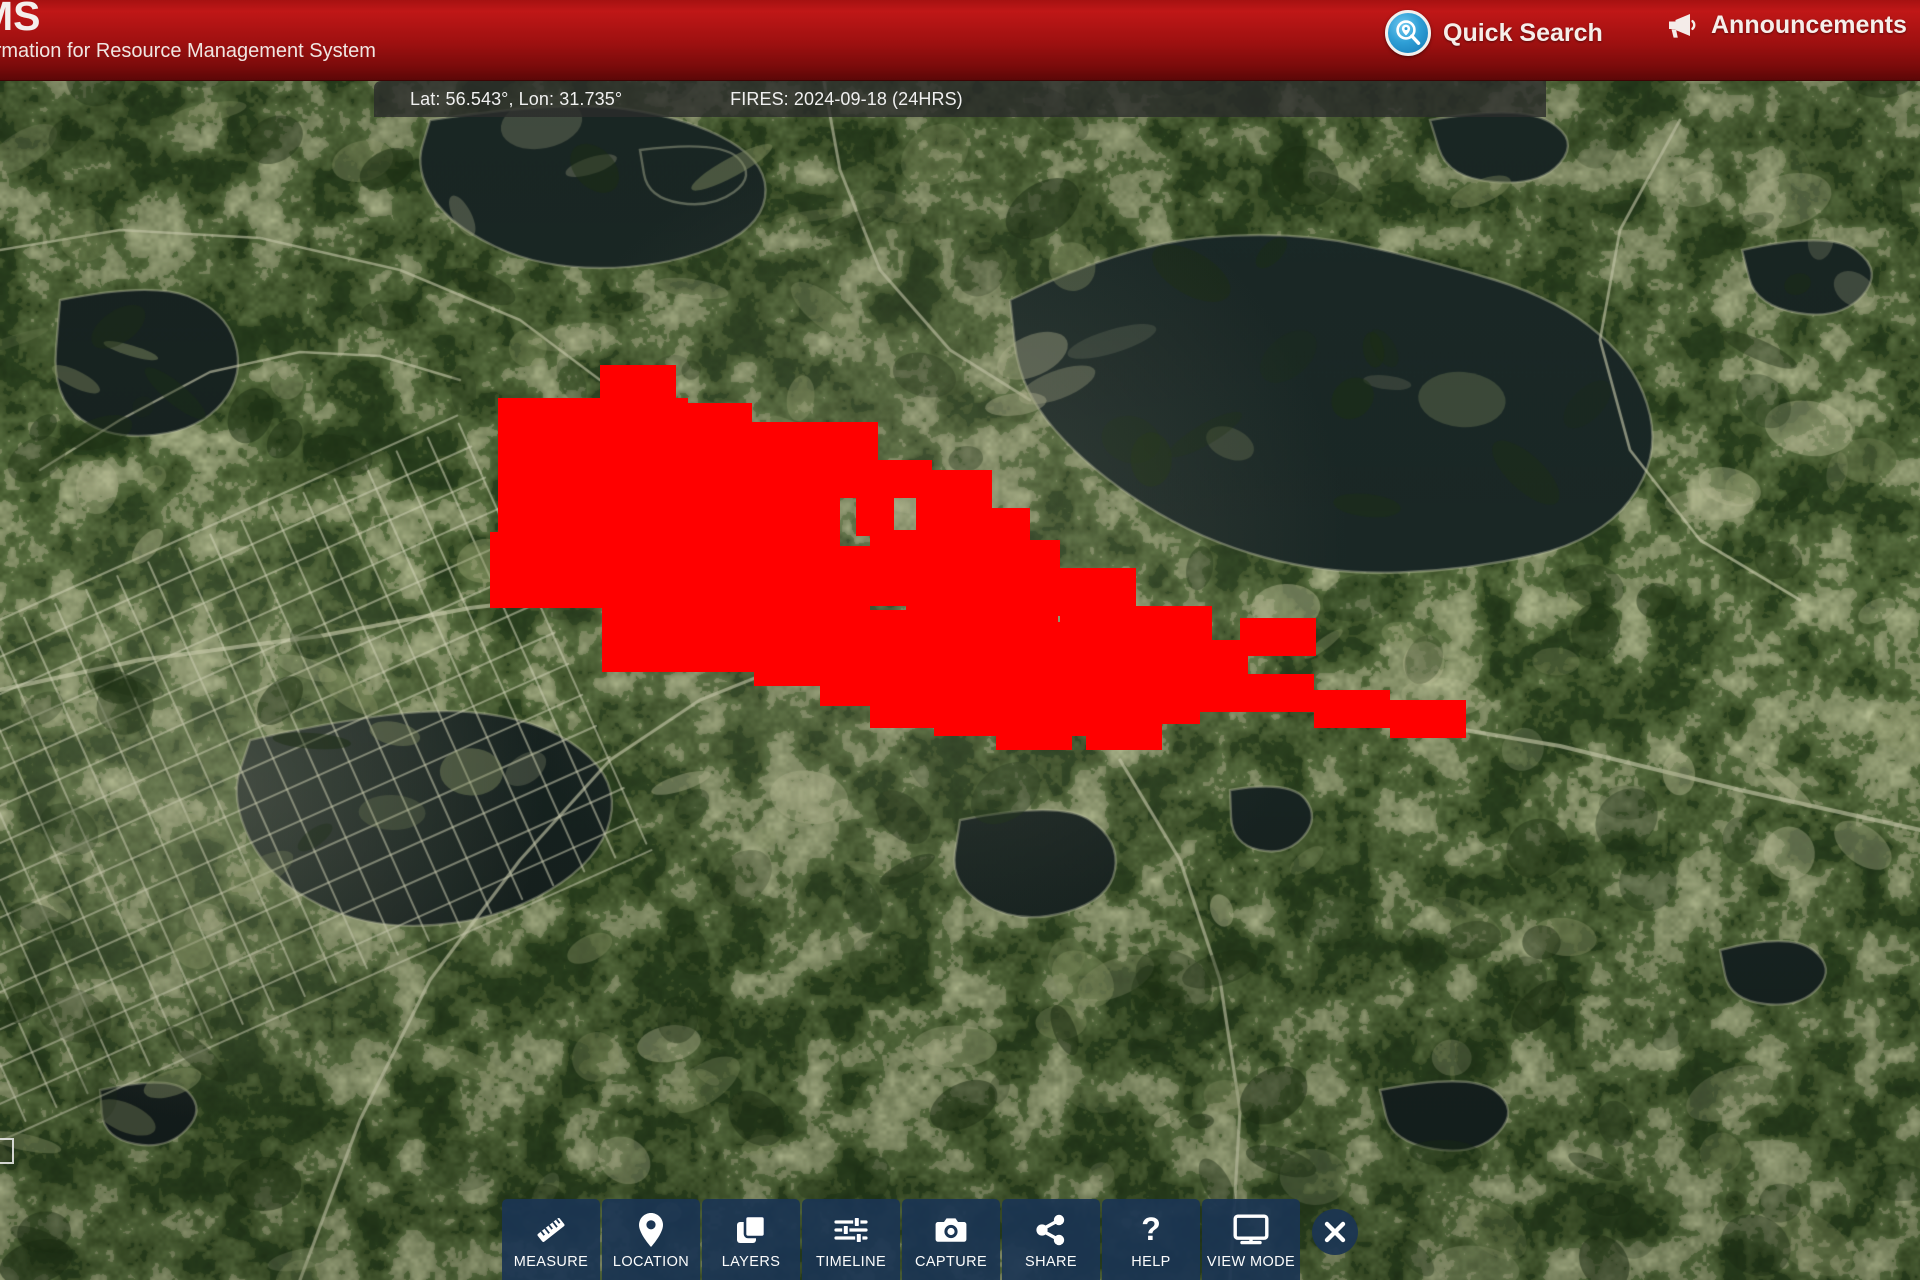 This screenshot has height=1280, width=1920. I want to click on quick-search-label: Quick Search, so click(1523, 32).